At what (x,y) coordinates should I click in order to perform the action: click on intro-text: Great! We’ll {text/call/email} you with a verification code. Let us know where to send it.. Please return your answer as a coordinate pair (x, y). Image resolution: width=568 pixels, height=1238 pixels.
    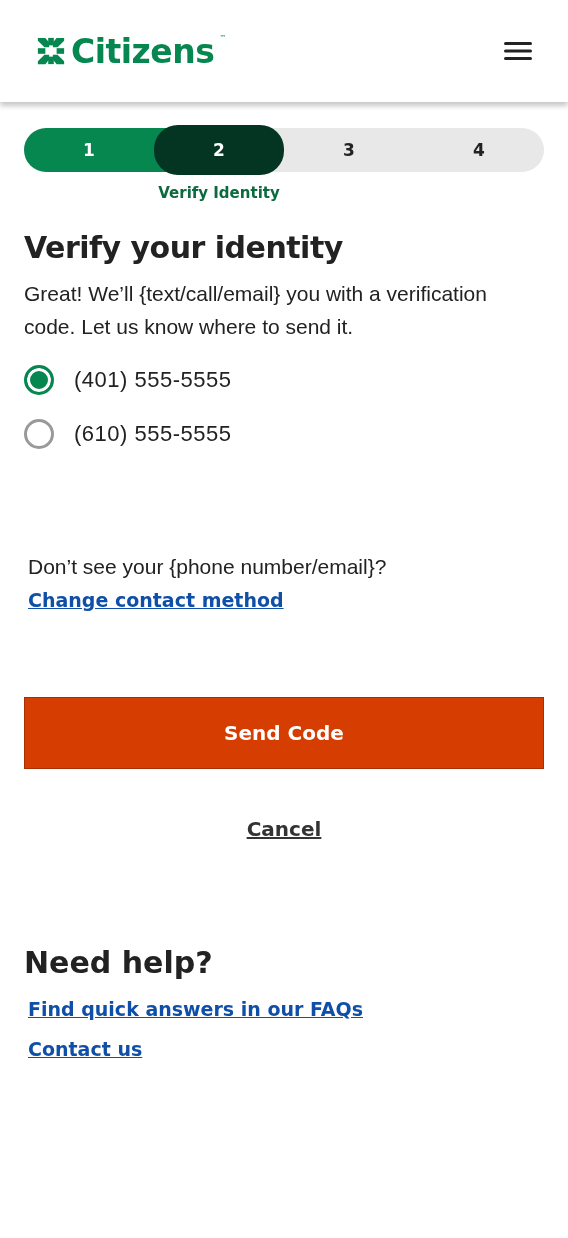
    Looking at the image, I should click on (256, 310).